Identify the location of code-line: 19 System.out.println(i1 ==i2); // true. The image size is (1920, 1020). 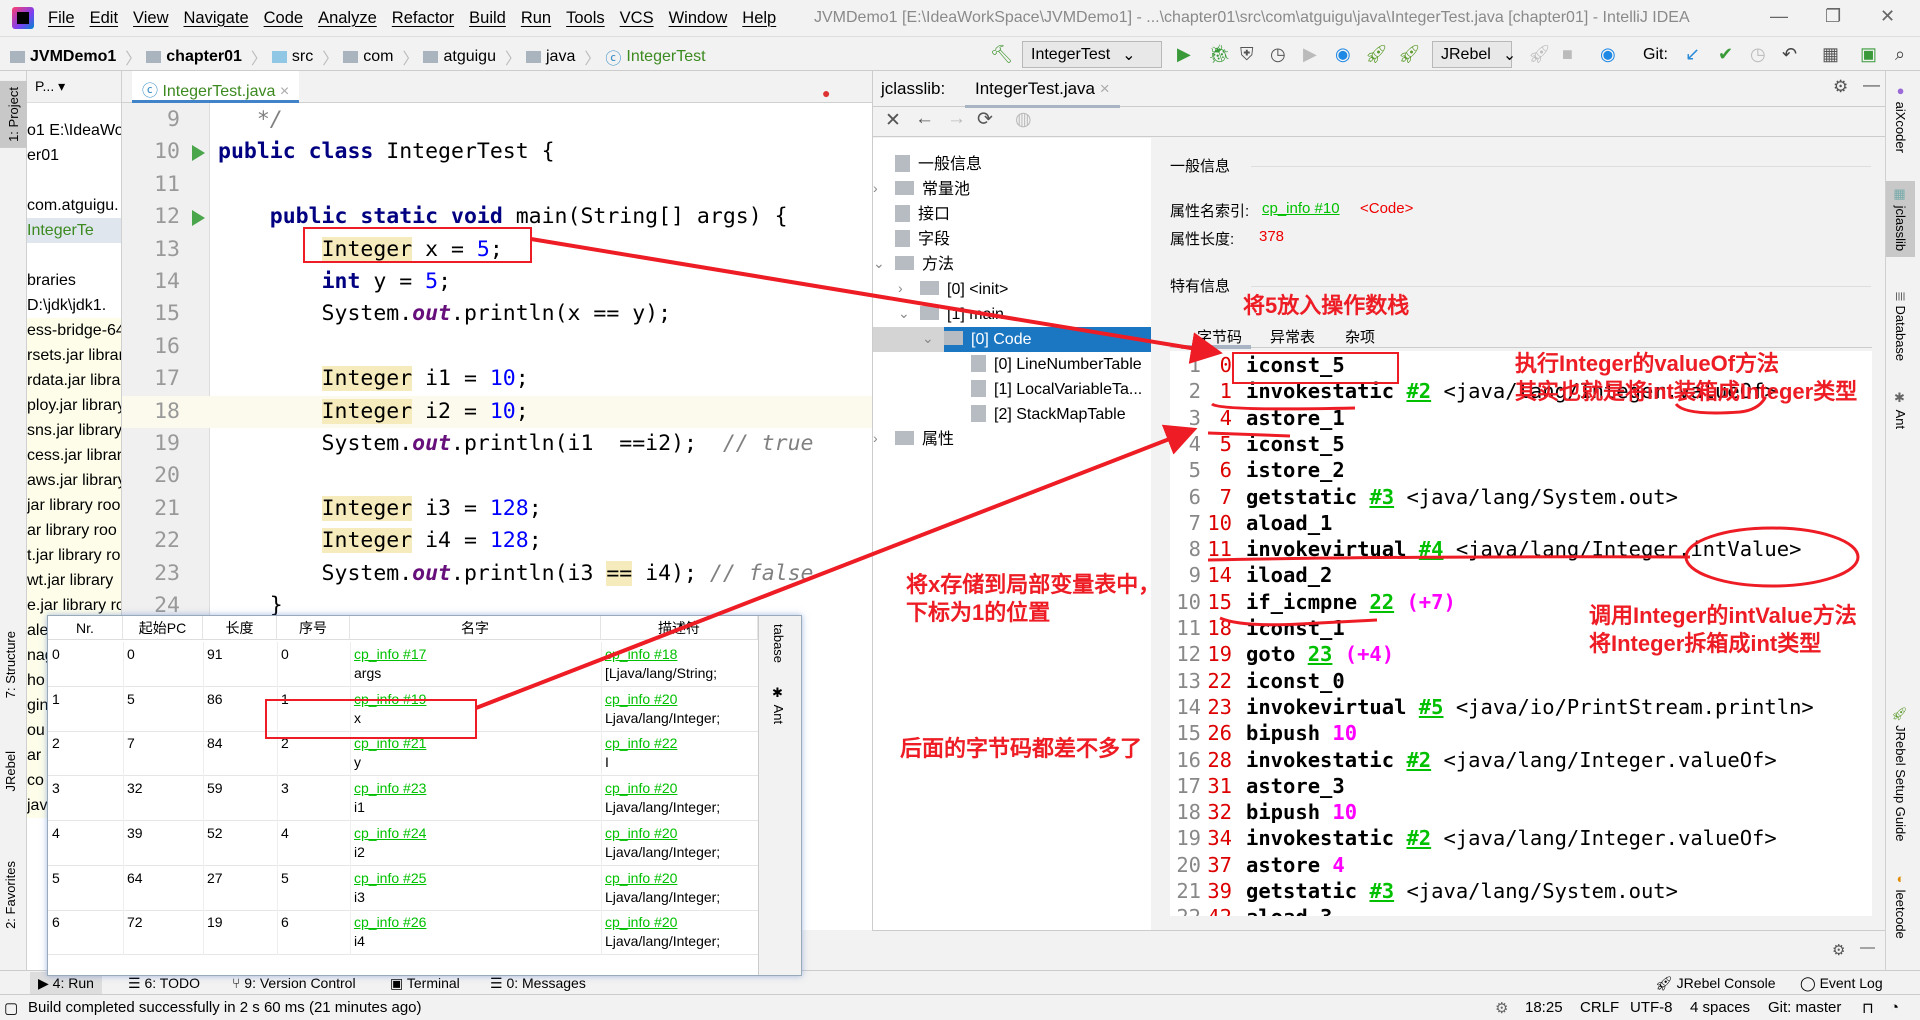
(497, 444).